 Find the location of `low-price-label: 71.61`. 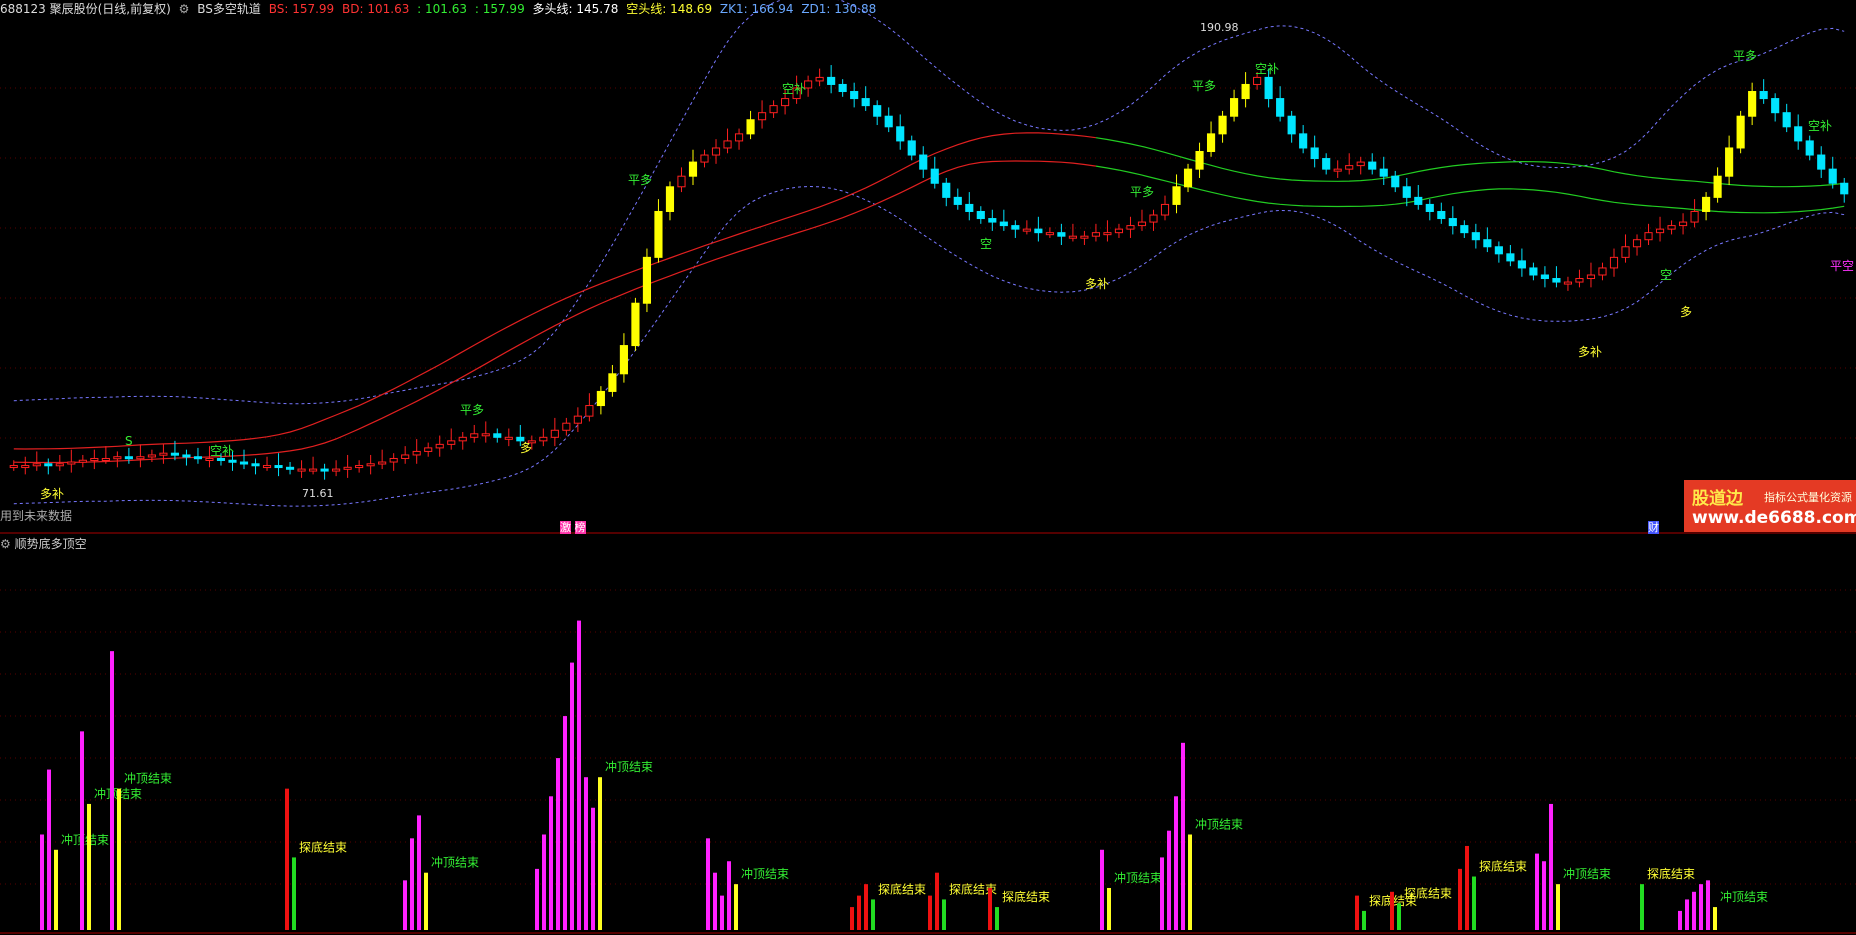

low-price-label: 71.61 is located at coordinates (318, 493).